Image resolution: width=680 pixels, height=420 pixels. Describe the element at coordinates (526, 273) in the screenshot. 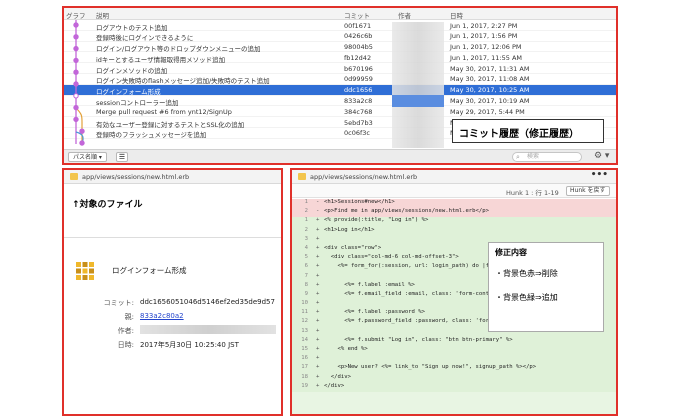

I see `diff-annotation-removed: ・背景色赤⇒削除` at that location.